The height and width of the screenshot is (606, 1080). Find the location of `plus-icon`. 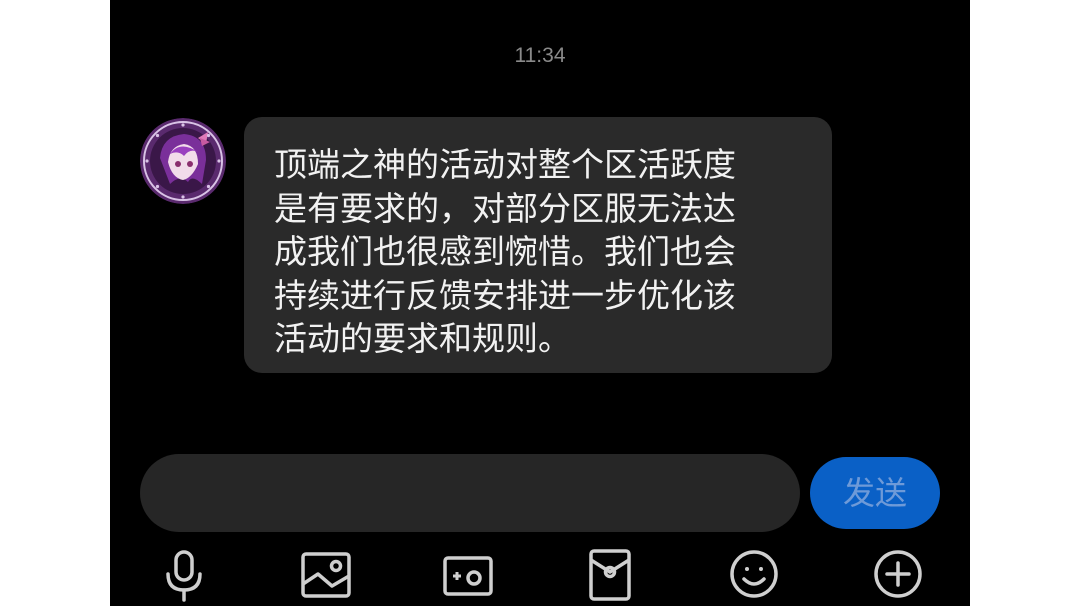

plus-icon is located at coordinates (898, 574).